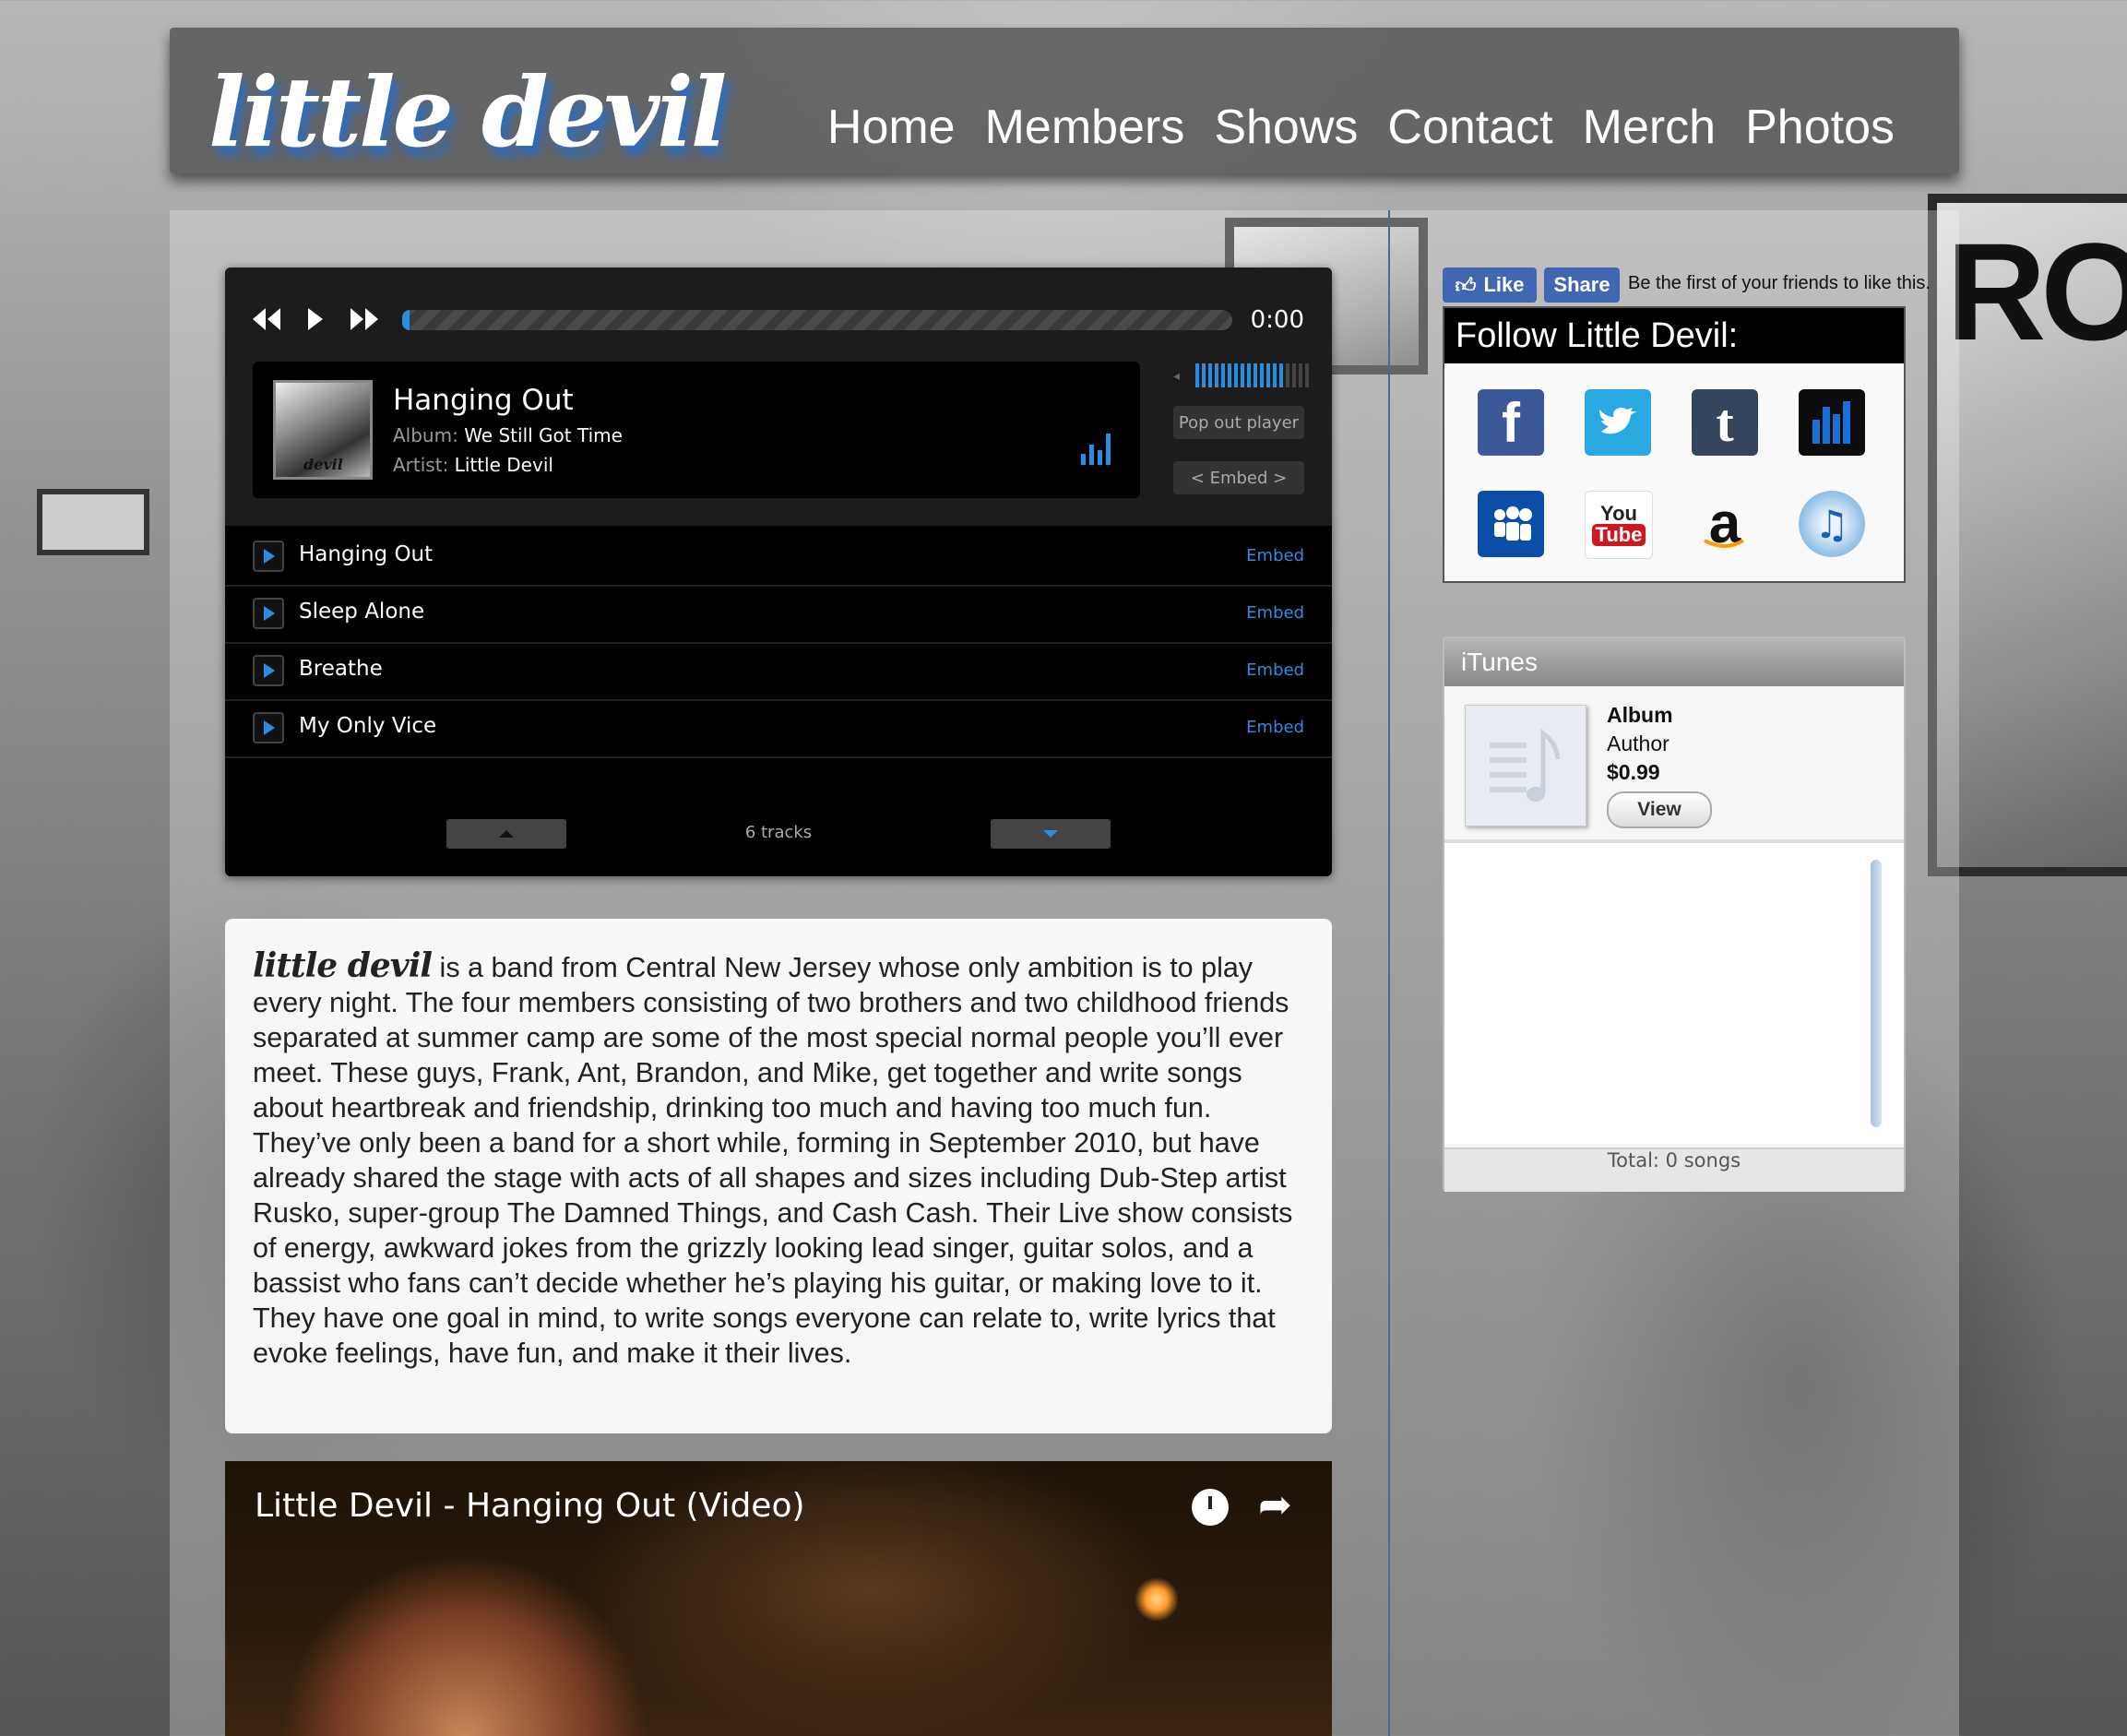  What do you see at coordinates (1674, 1169) in the screenshot?
I see `itunes-total: Total: 0 songs` at bounding box center [1674, 1169].